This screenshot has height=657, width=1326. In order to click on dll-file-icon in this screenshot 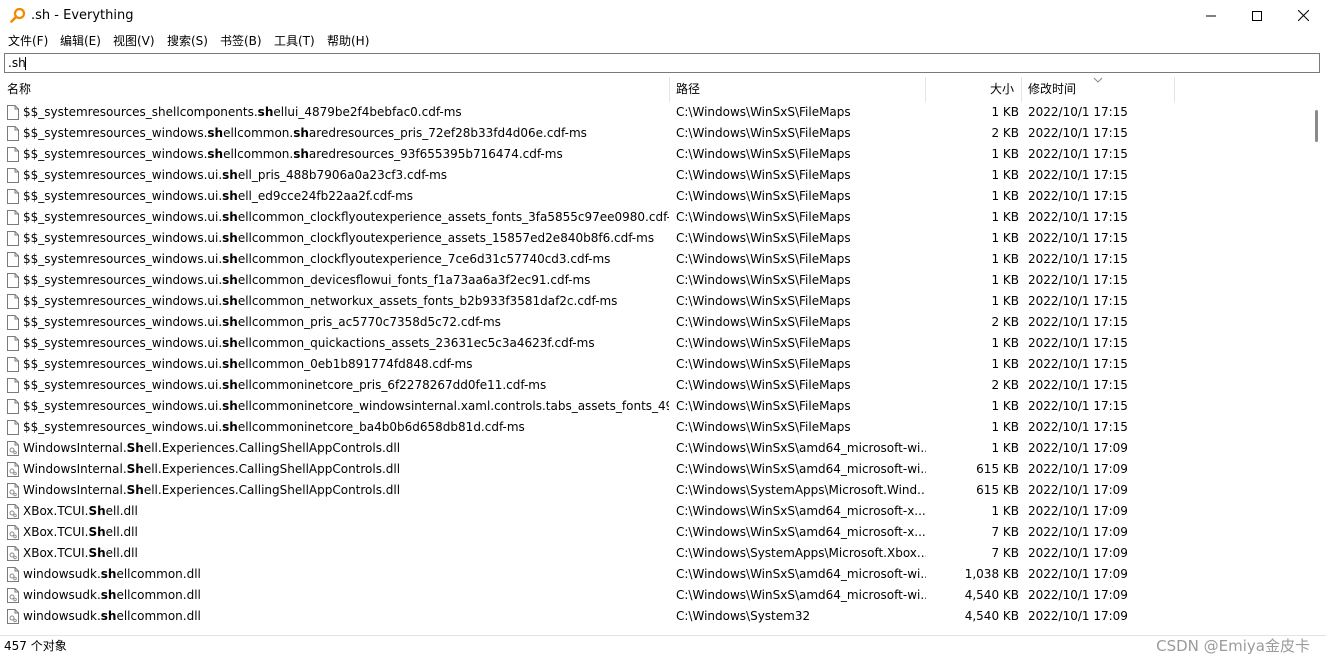, I will do `click(13, 532)`.